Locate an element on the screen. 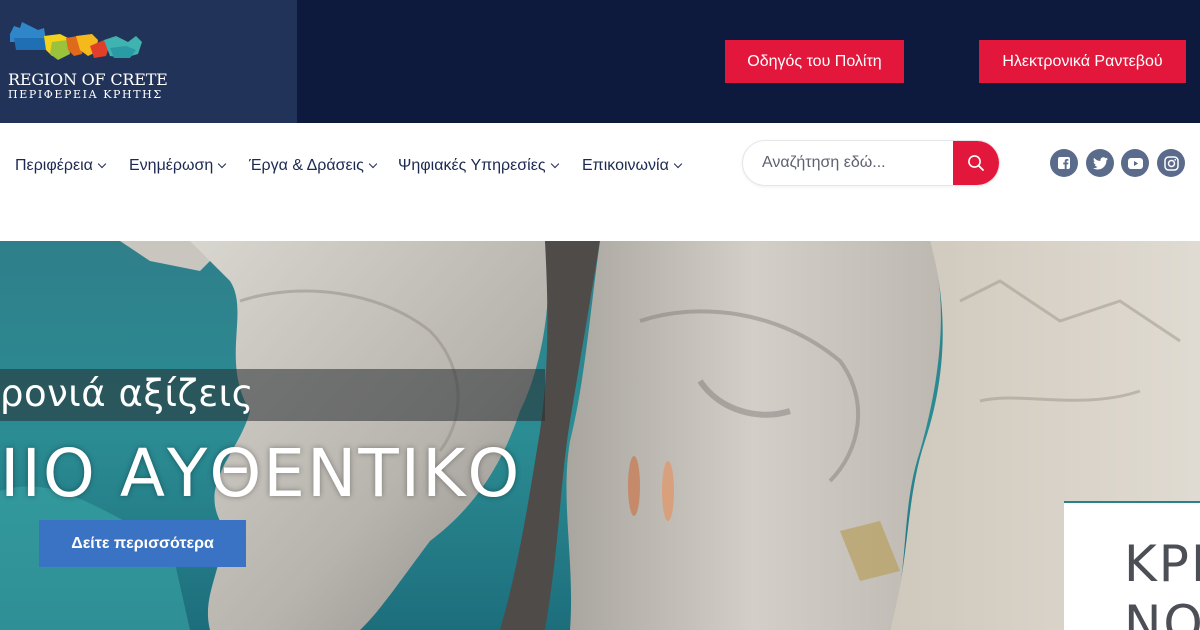 This screenshot has width=1200, height=630. crete-island-logo is located at coordinates (76, 41).